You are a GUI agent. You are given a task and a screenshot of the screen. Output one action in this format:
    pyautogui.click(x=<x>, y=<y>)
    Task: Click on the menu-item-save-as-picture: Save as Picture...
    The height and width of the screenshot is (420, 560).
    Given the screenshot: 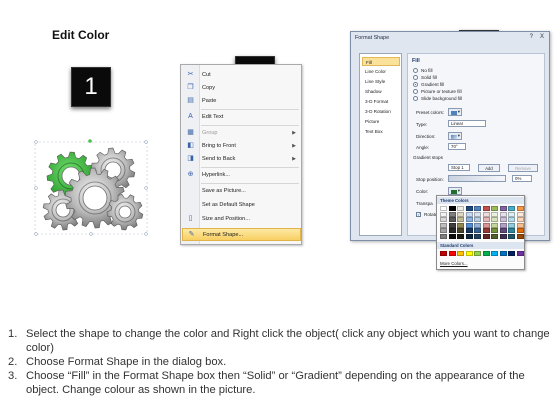 What is the action you would take?
    pyautogui.click(x=241, y=191)
    